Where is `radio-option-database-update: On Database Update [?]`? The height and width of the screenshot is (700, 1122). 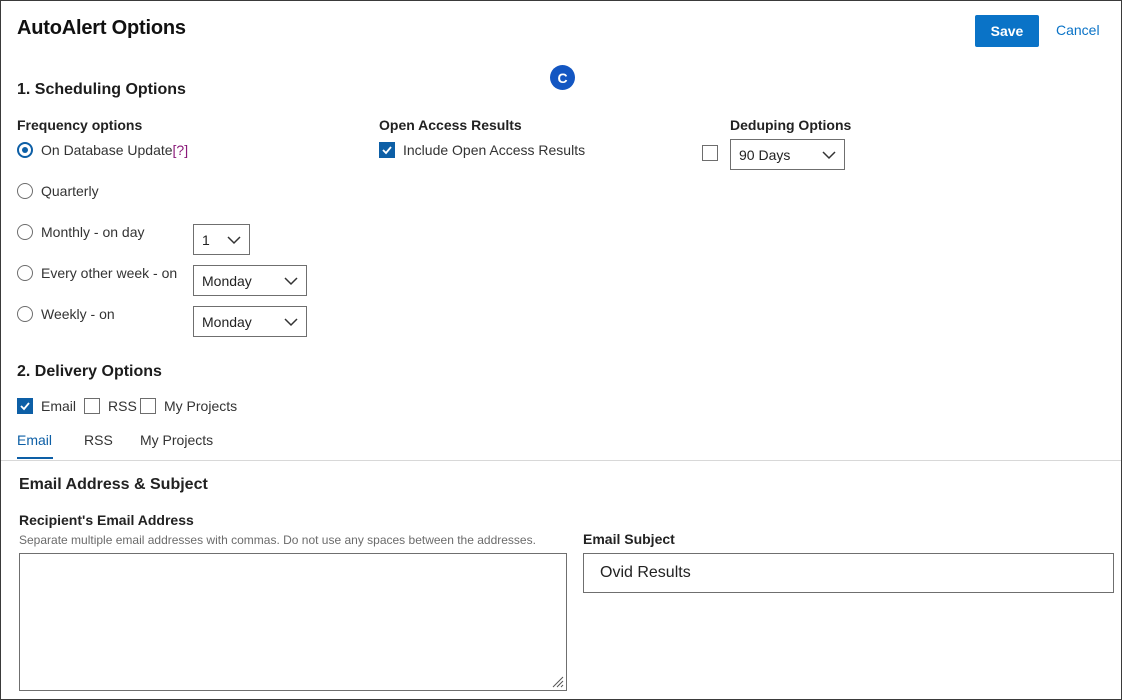 radio-option-database-update: On Database Update [?] is located at coordinates (102, 150).